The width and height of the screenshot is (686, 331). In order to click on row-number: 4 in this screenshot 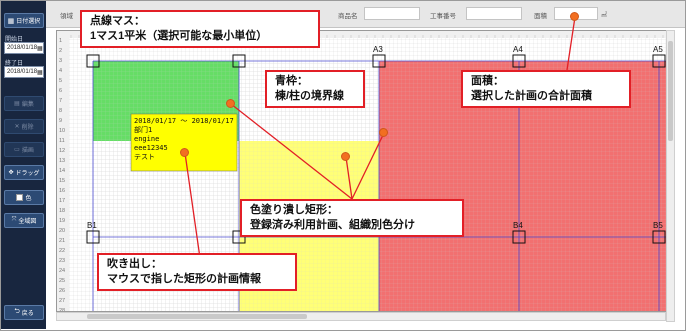, I will do `click(60, 71)`.